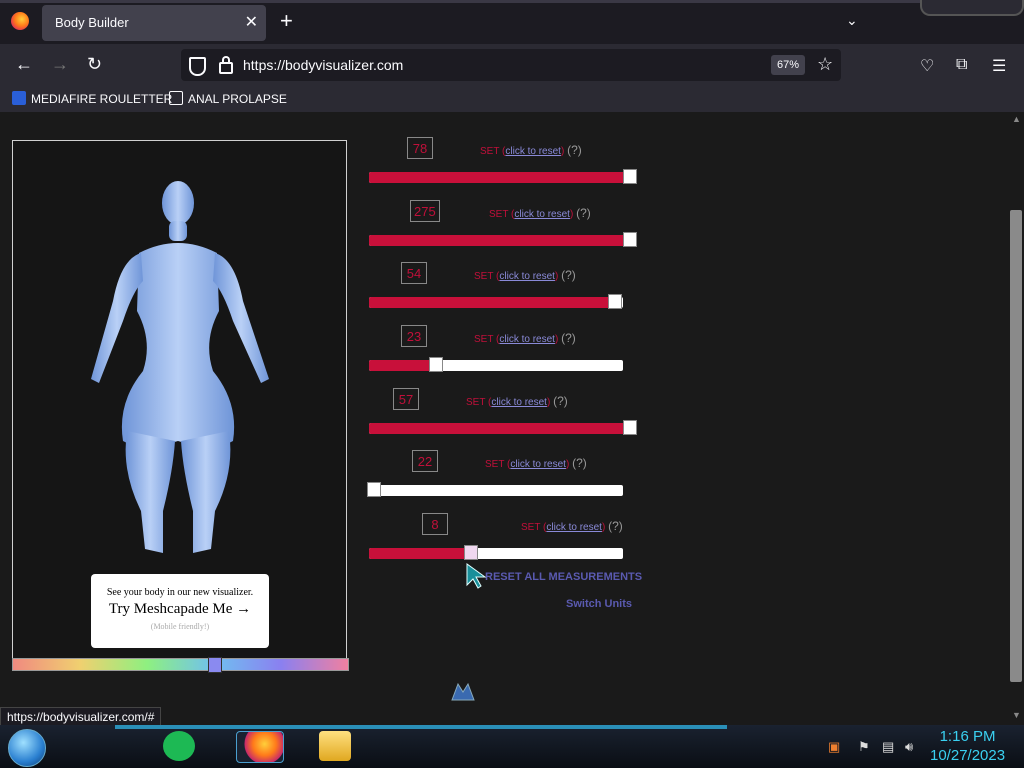 The width and height of the screenshot is (1024, 768). I want to click on system-clock: 1:16 PM 10/27/2023, so click(967, 746).